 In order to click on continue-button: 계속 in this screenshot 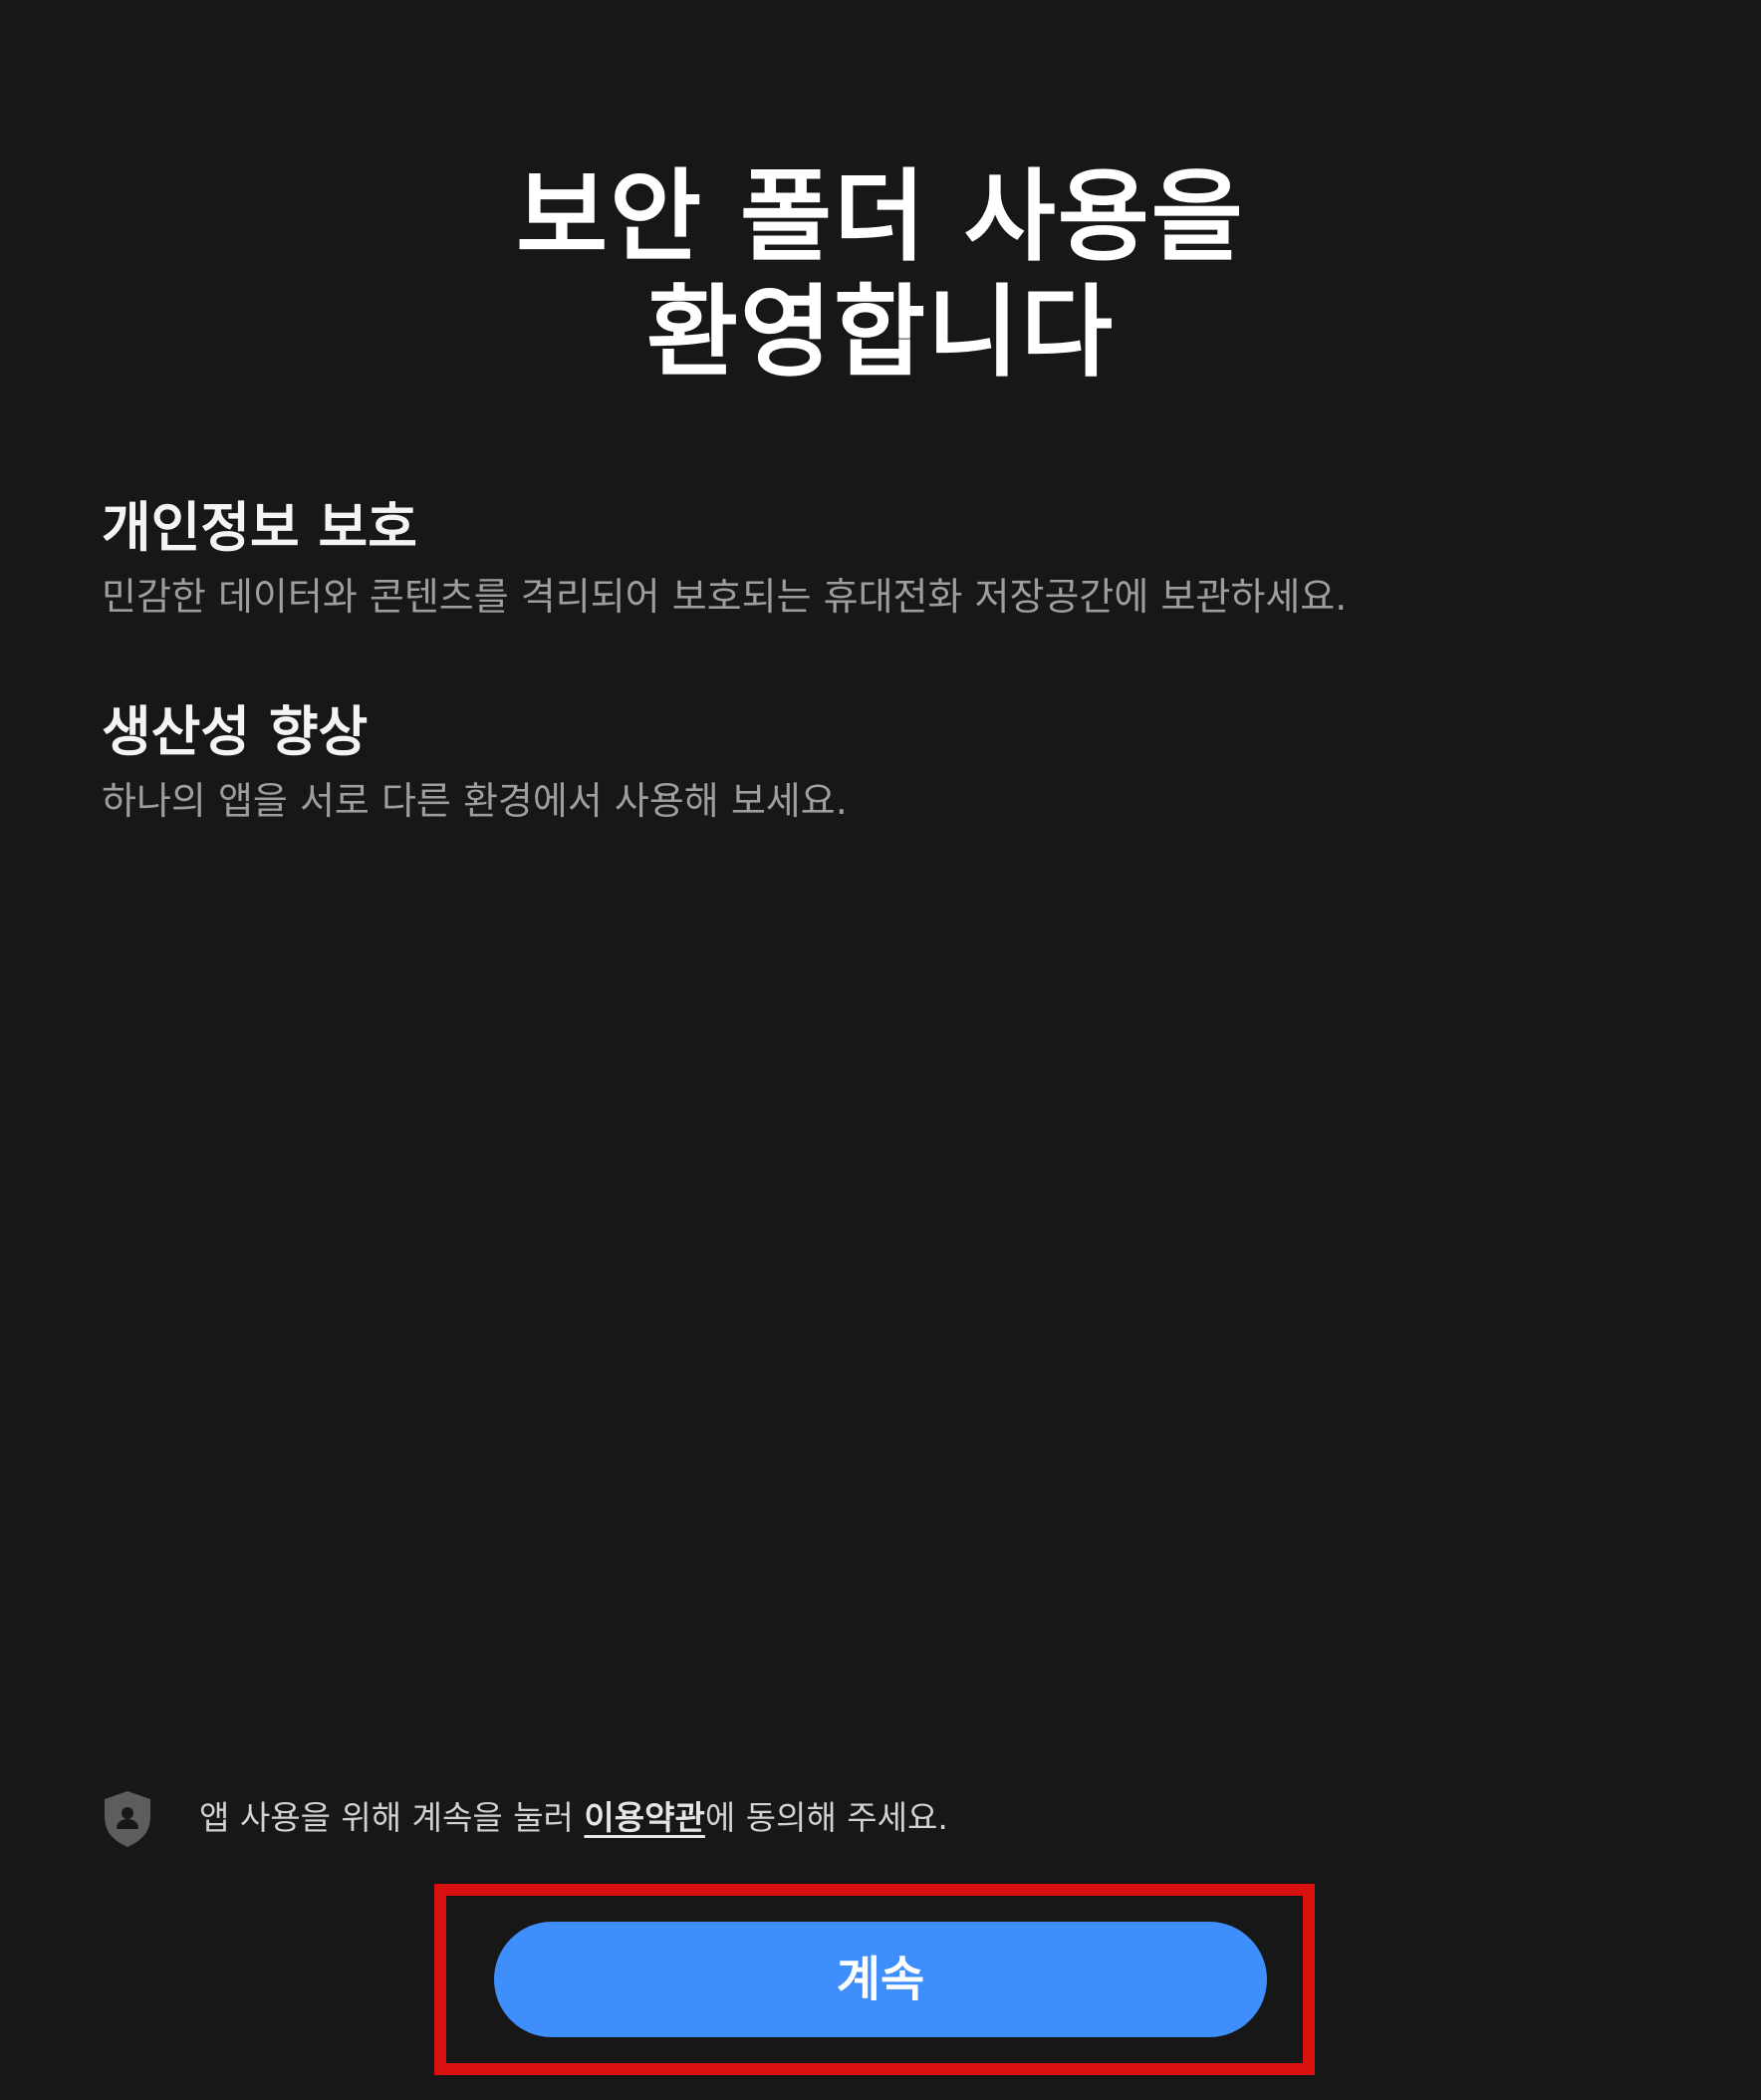, I will do `click(880, 1979)`.